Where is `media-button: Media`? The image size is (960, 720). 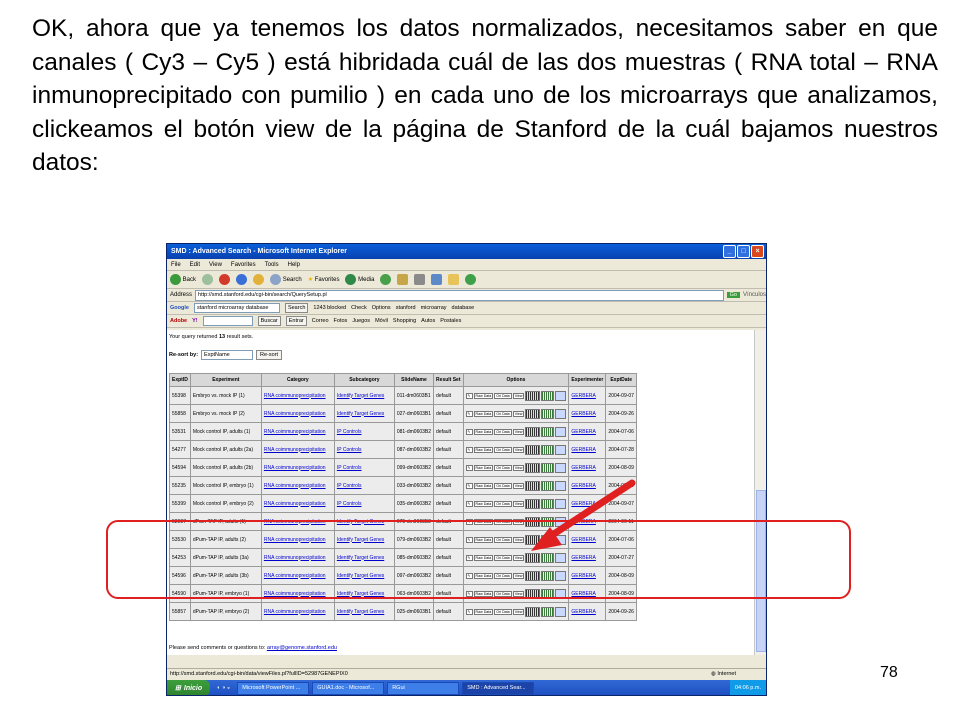 media-button: Media is located at coordinates (359, 279).